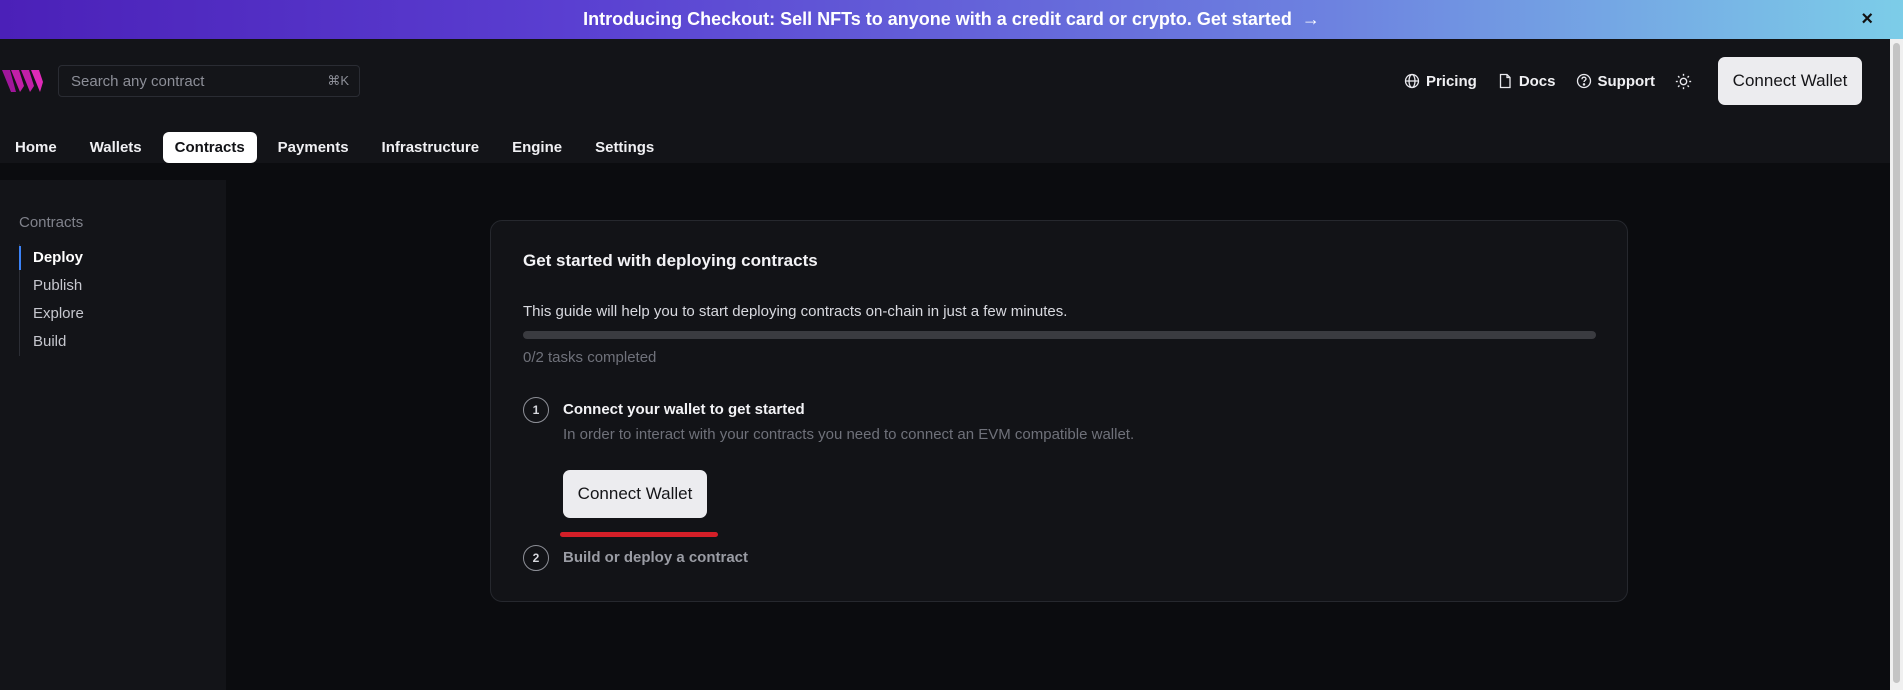 This screenshot has height=690, width=1903. Describe the element at coordinates (52, 342) in the screenshot. I see `sidebar-item-build: Build` at that location.